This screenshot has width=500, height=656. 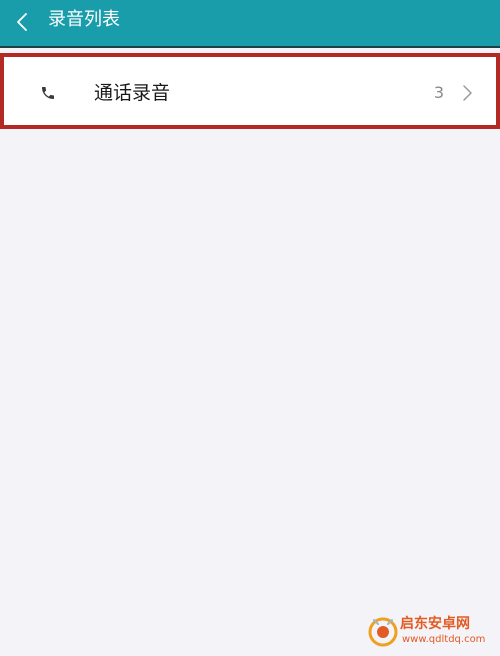 What do you see at coordinates (250, 24) in the screenshot?
I see `app-bar: 录音列表` at bounding box center [250, 24].